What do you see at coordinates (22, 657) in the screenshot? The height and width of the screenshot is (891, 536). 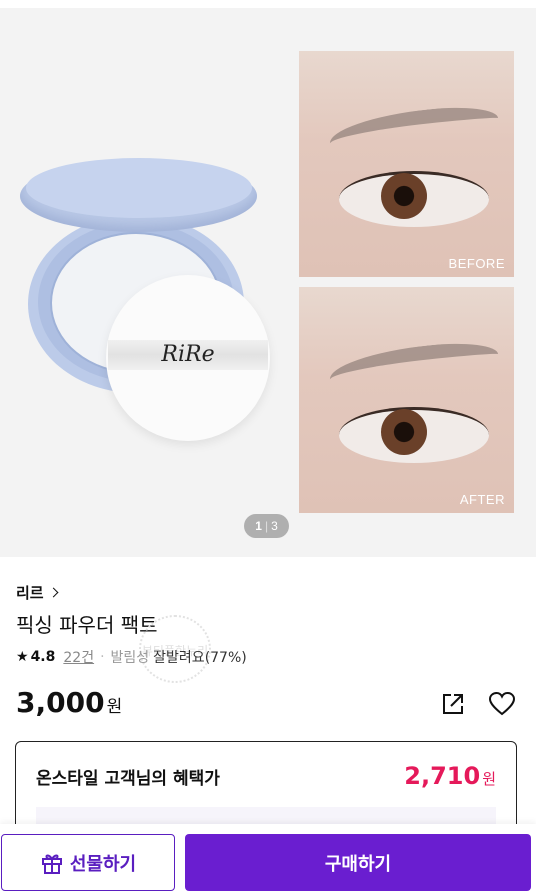 I see `star-icon: ★` at bounding box center [22, 657].